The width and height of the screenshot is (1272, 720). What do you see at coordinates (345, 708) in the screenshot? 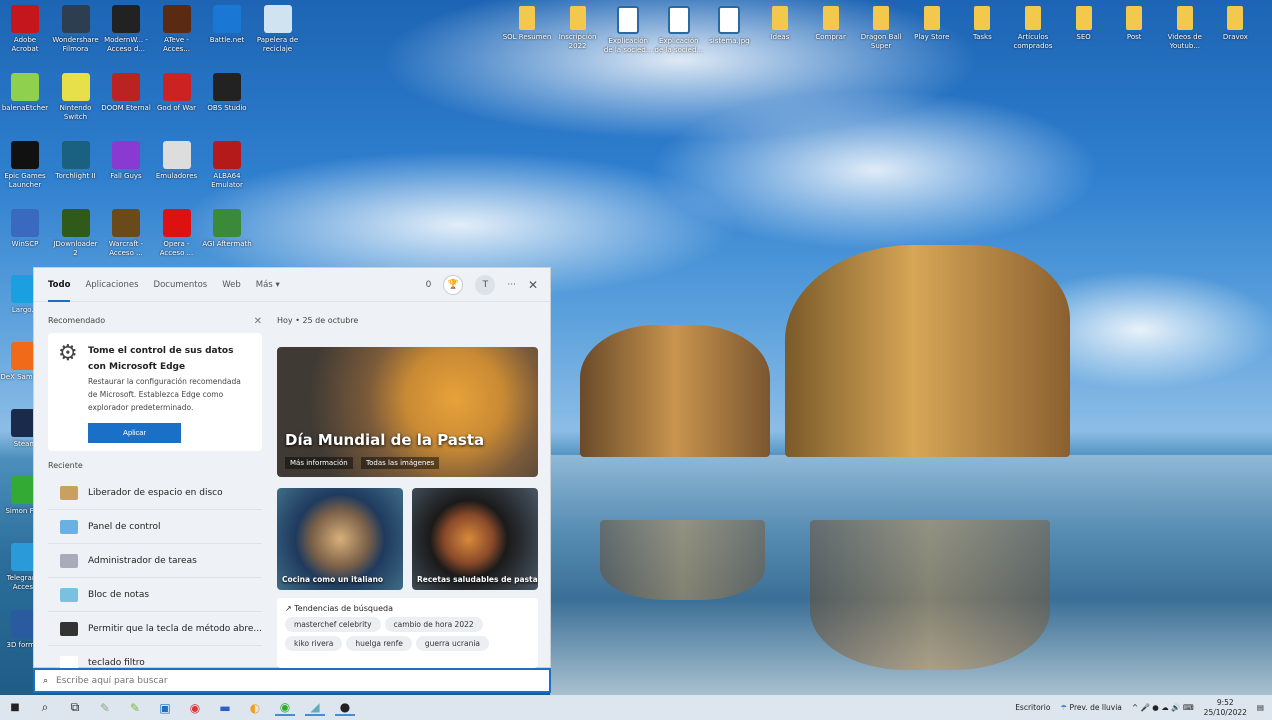
I see `obs-icon: ●` at bounding box center [345, 708].